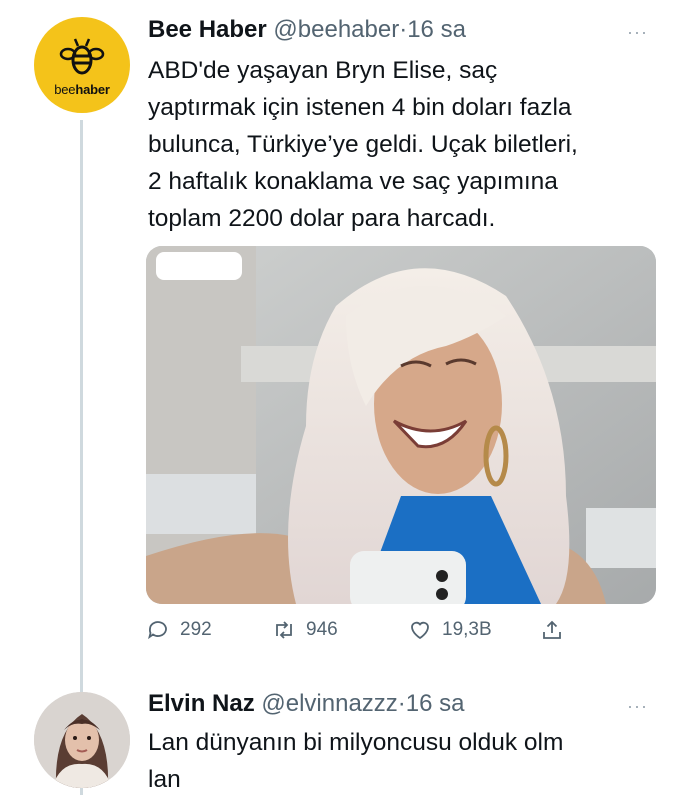 This screenshot has height=799, width=690. I want to click on avatar-logo-text: beehaber, so click(82, 89).